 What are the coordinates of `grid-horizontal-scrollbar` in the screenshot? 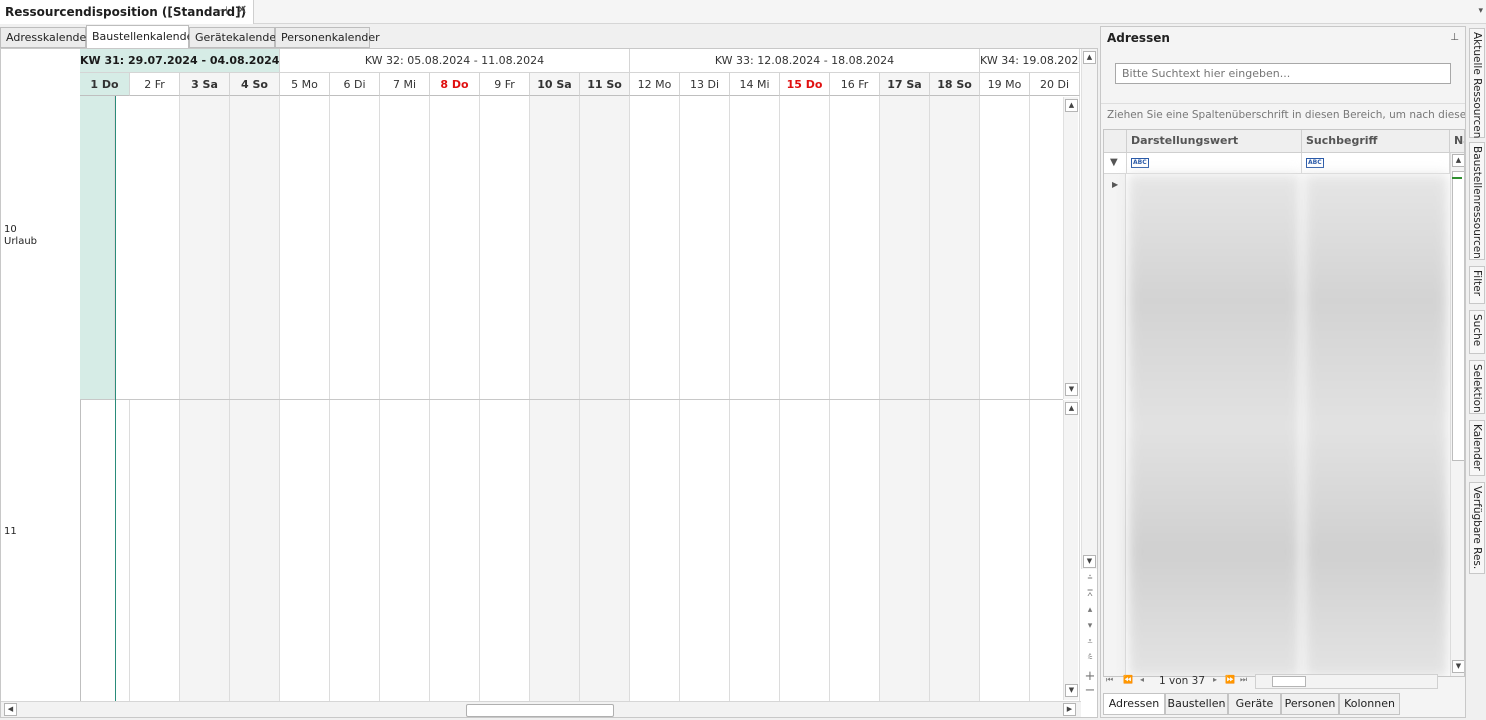 It's located at (1346, 681).